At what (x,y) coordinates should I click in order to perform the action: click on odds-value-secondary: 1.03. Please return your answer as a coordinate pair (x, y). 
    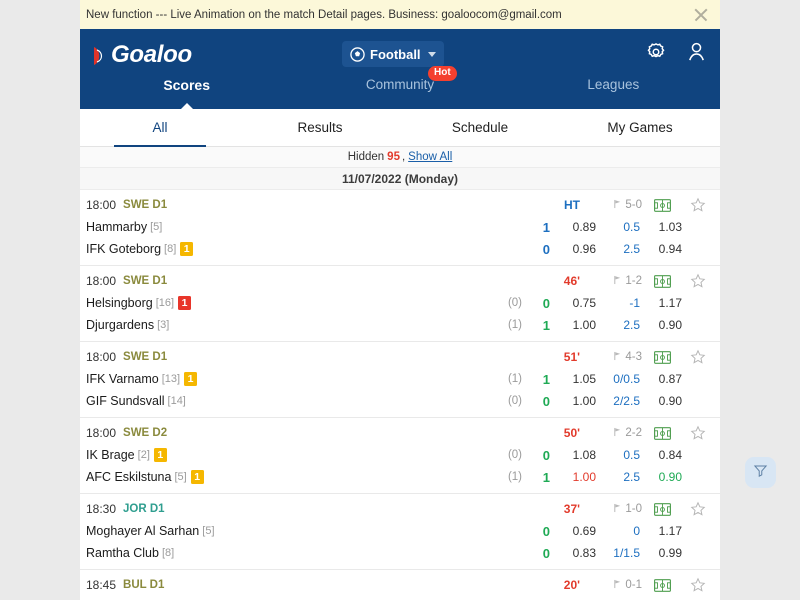
    Looking at the image, I should click on (661, 227).